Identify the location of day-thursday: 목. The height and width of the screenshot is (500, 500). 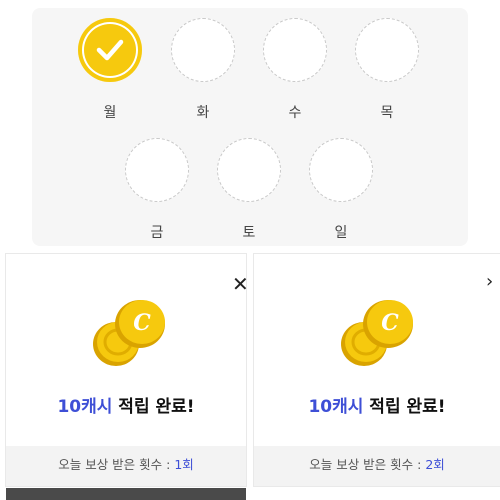
(389, 73).